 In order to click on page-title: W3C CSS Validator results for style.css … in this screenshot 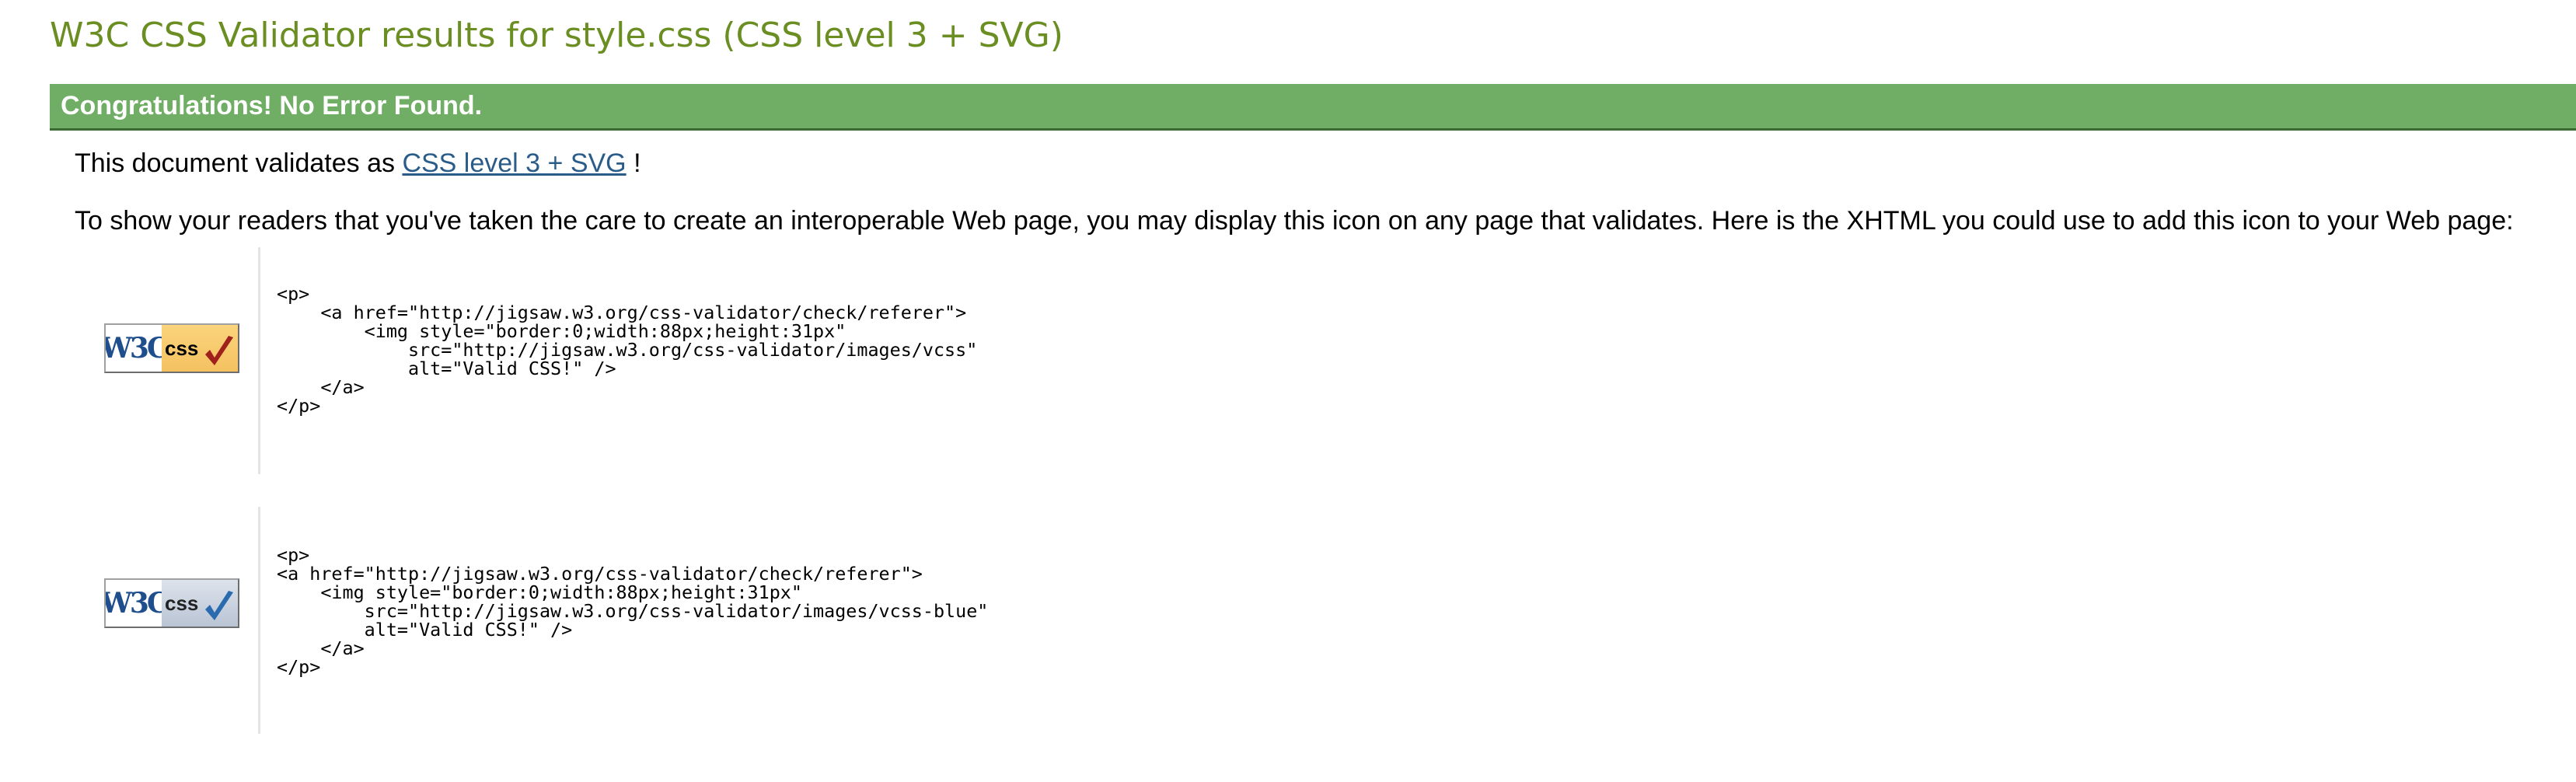, I will do `click(557, 35)`.